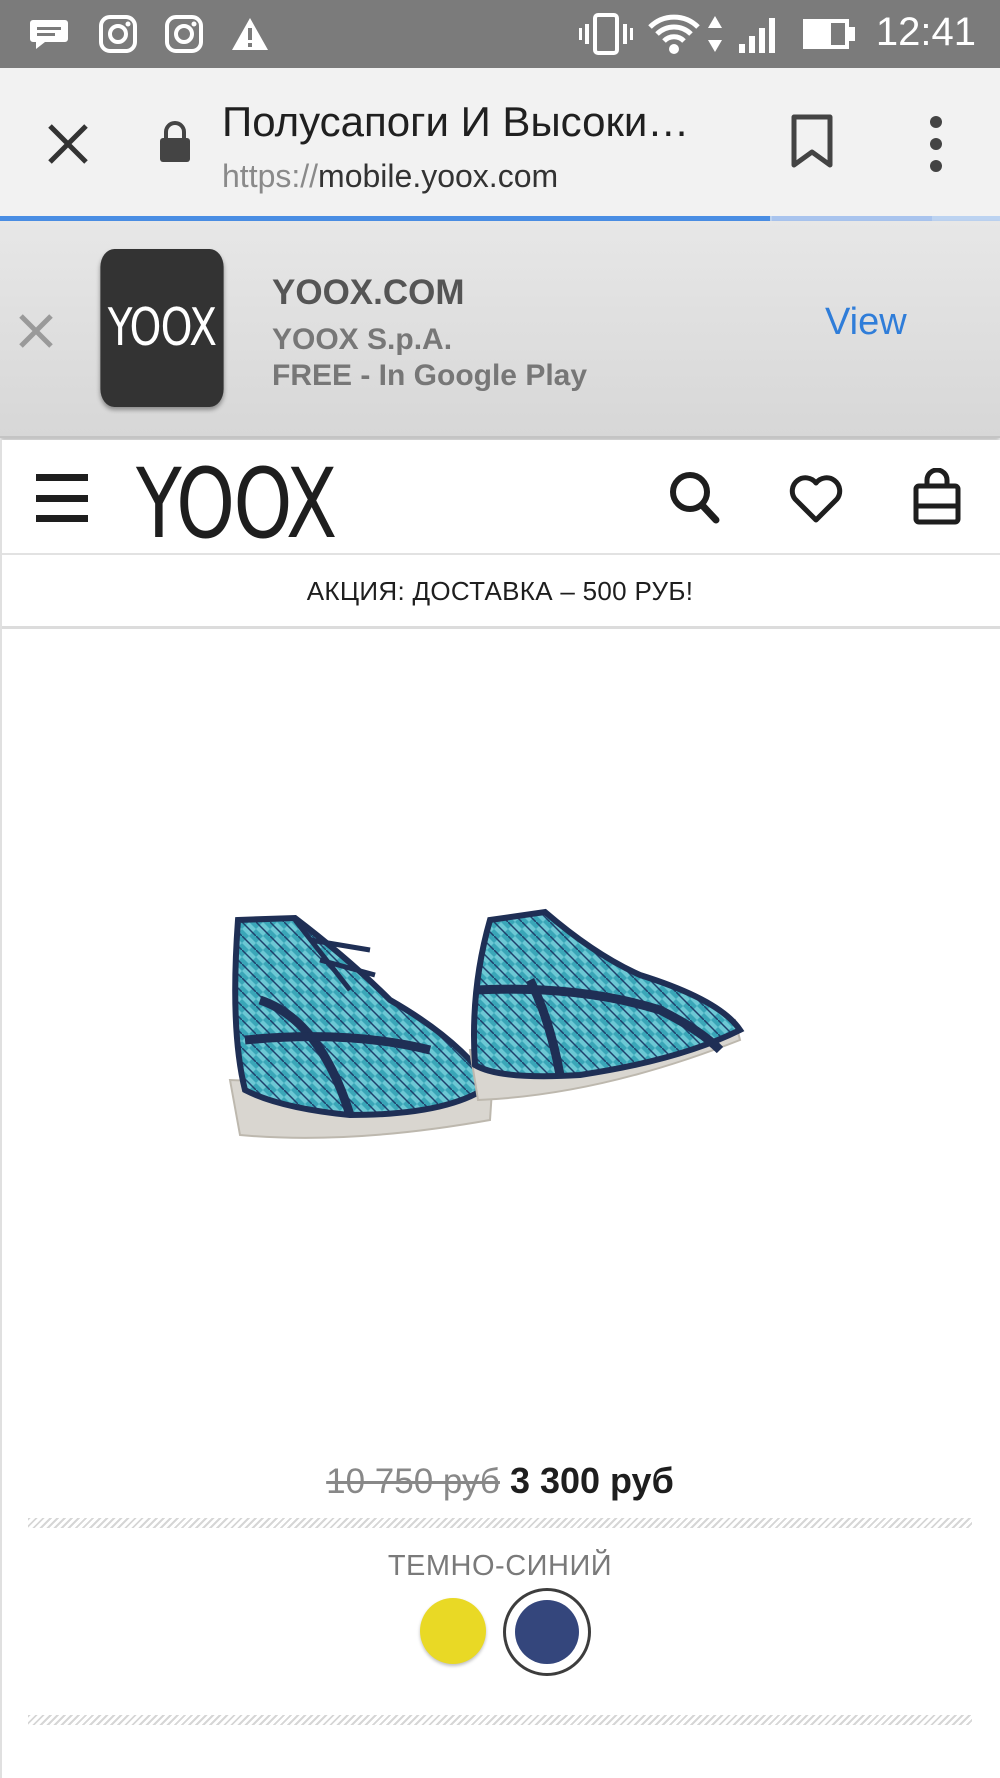 This screenshot has width=1000, height=1778. What do you see at coordinates (695, 498) in the screenshot?
I see `search-icon` at bounding box center [695, 498].